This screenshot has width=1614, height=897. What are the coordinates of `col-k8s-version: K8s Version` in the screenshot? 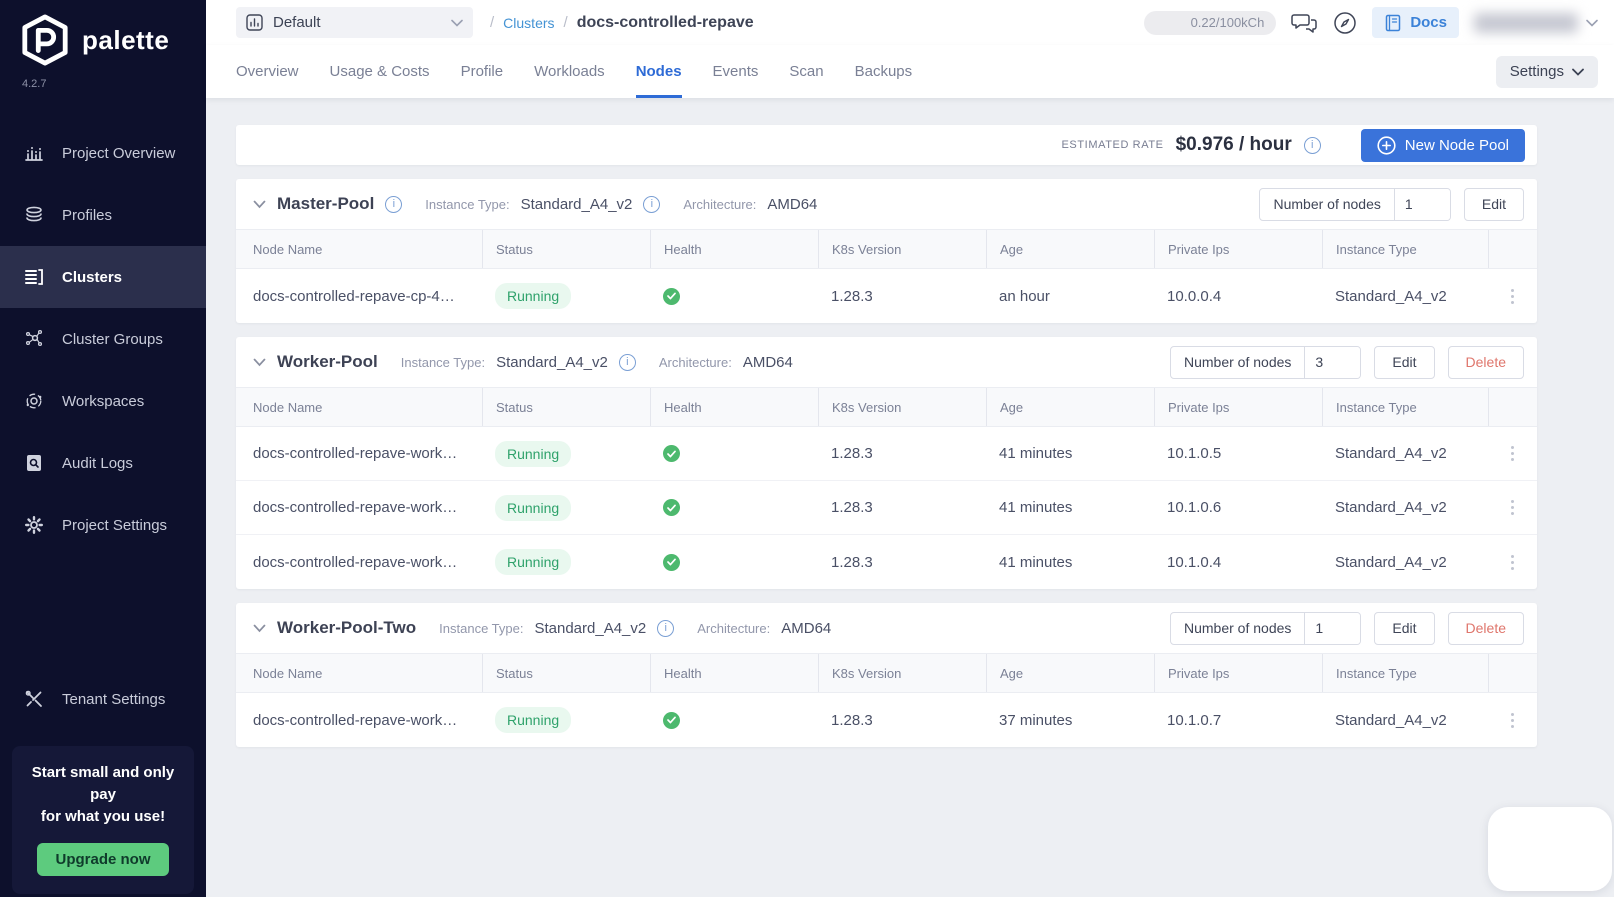 It's located at (902, 673).